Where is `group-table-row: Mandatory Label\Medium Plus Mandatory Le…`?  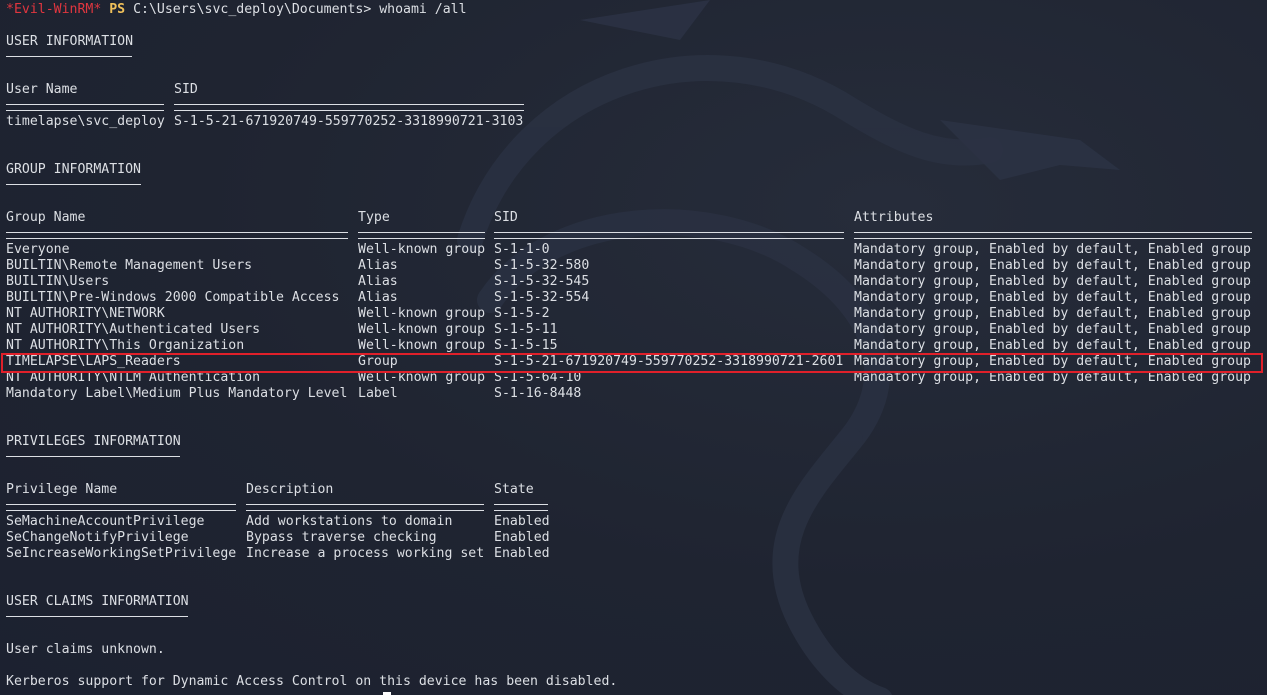 group-table-row: Mandatory Label\Medium Plus Mandatory Le… is located at coordinates (636, 394).